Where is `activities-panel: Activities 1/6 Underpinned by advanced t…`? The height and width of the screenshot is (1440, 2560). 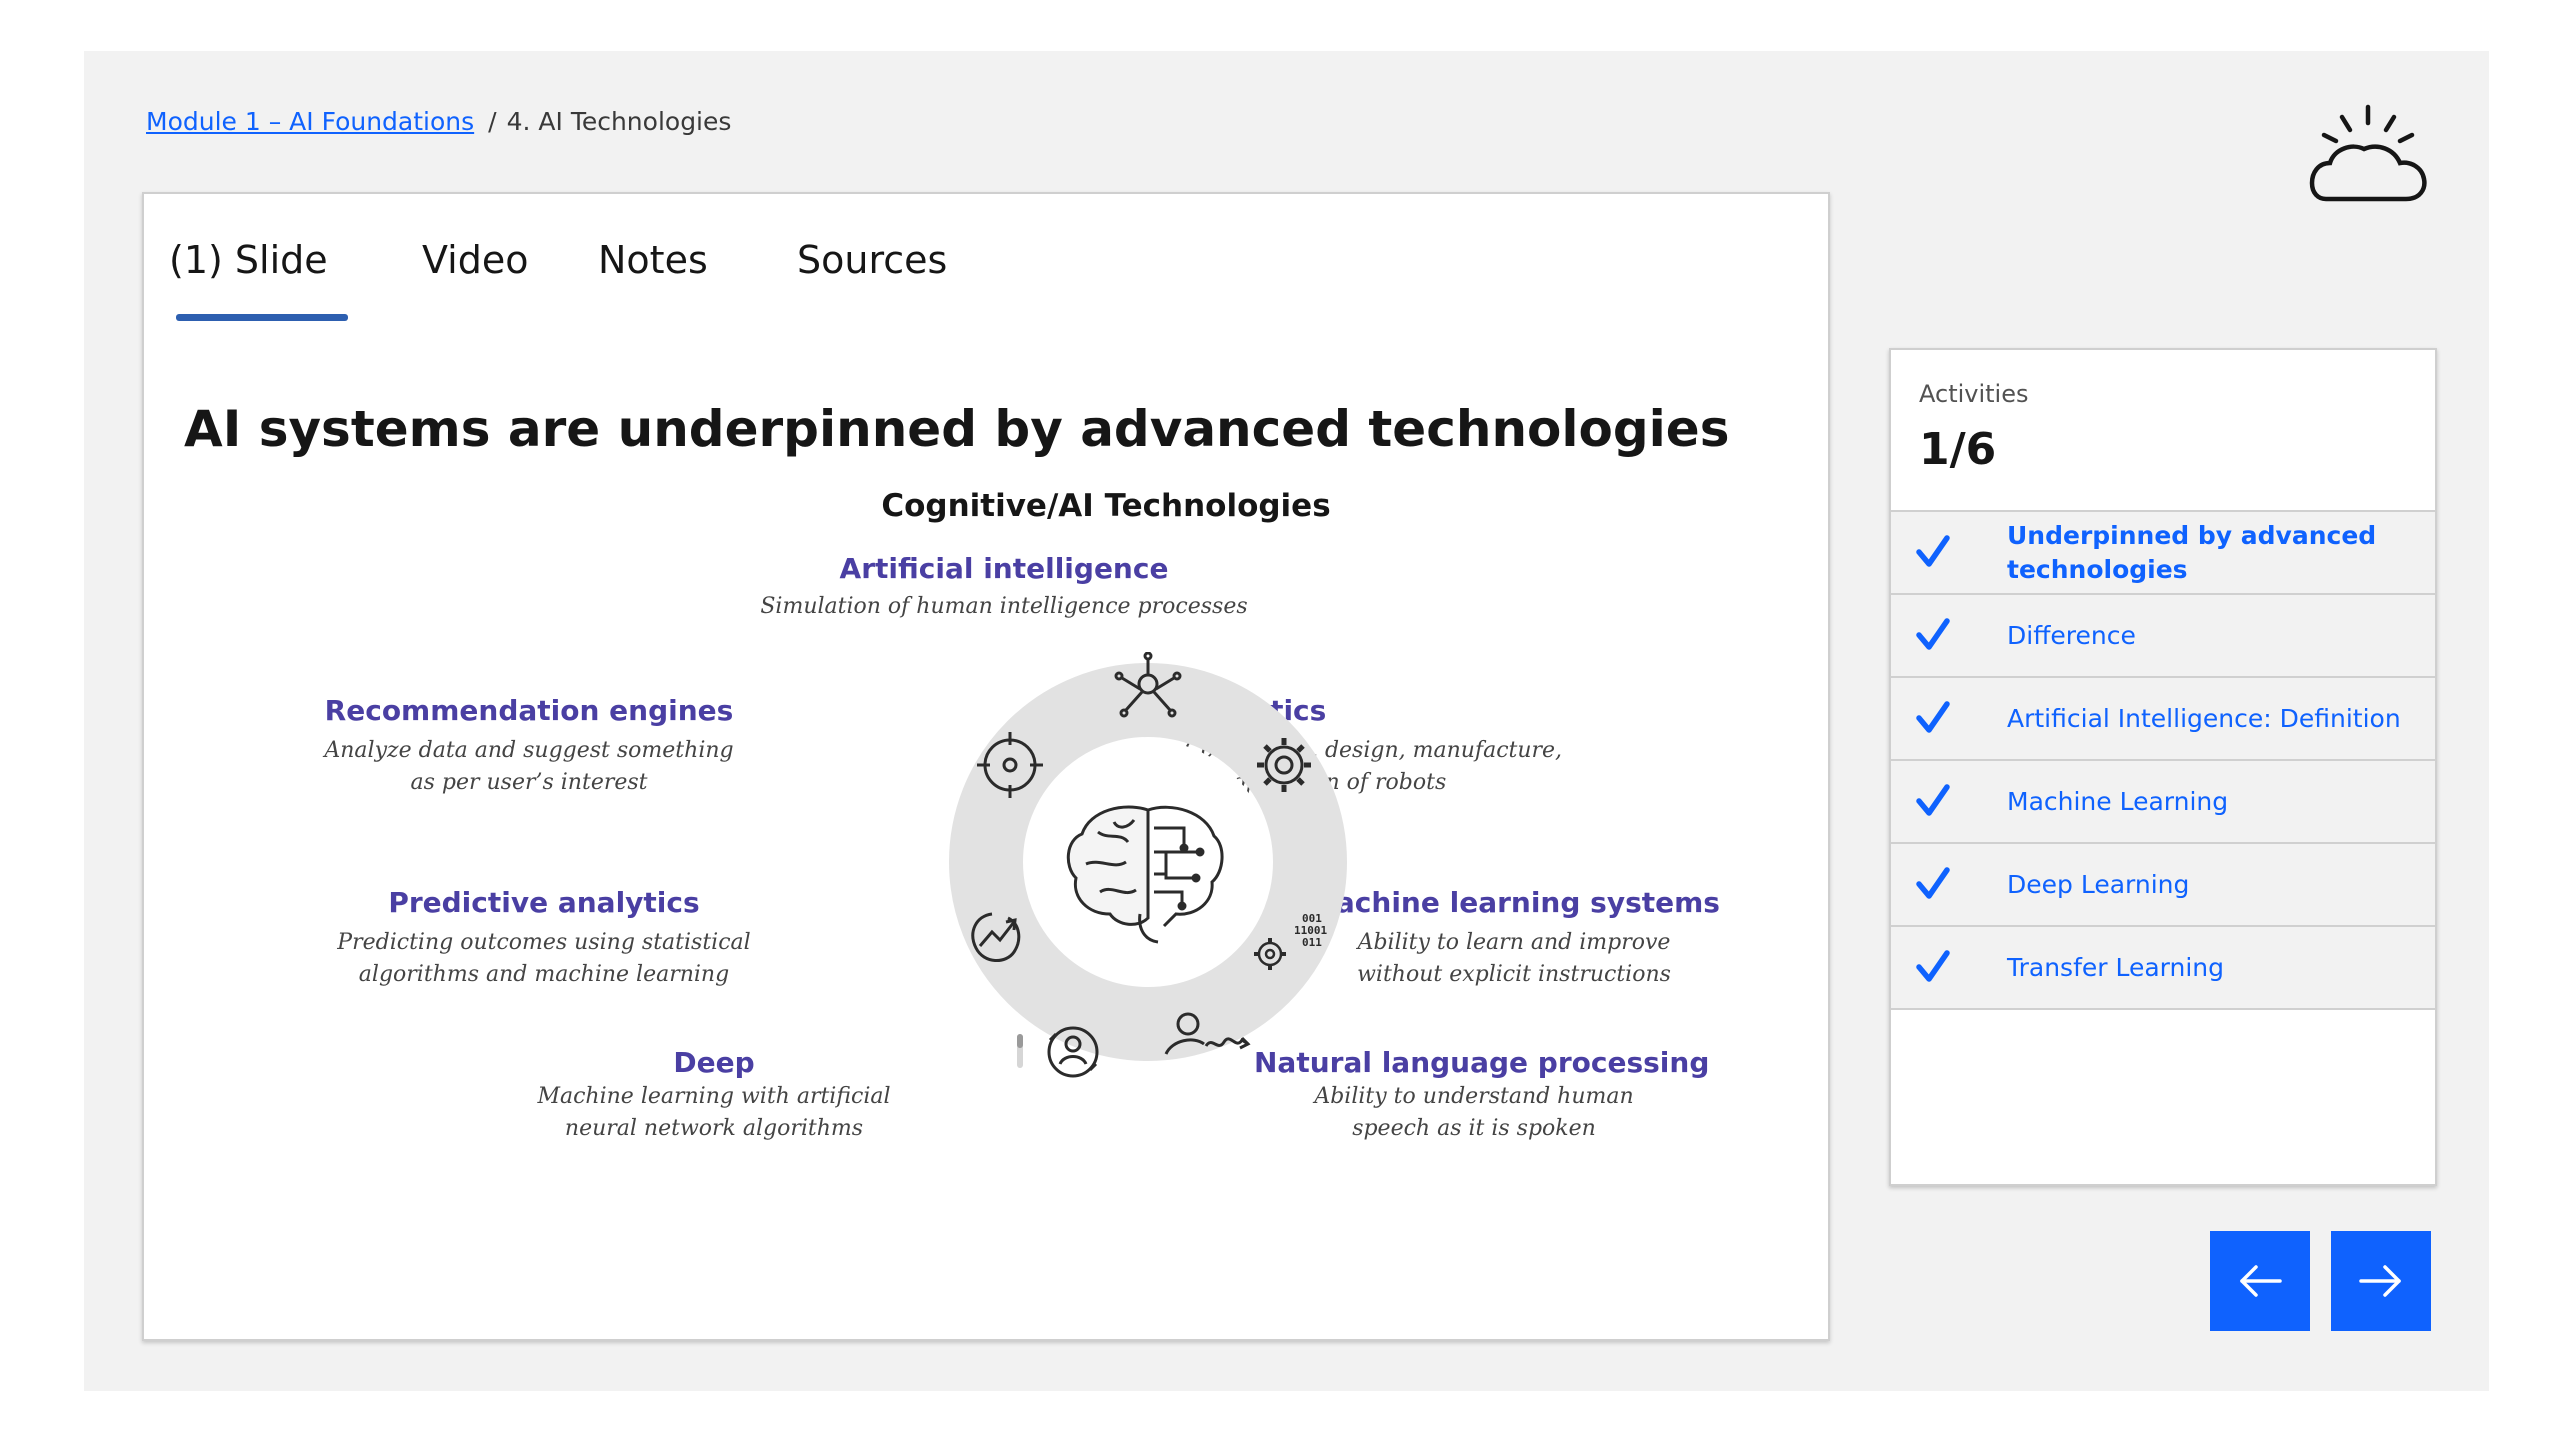
activities-panel: Activities 1/6 Underpinned by advanced t… is located at coordinates (2163, 767).